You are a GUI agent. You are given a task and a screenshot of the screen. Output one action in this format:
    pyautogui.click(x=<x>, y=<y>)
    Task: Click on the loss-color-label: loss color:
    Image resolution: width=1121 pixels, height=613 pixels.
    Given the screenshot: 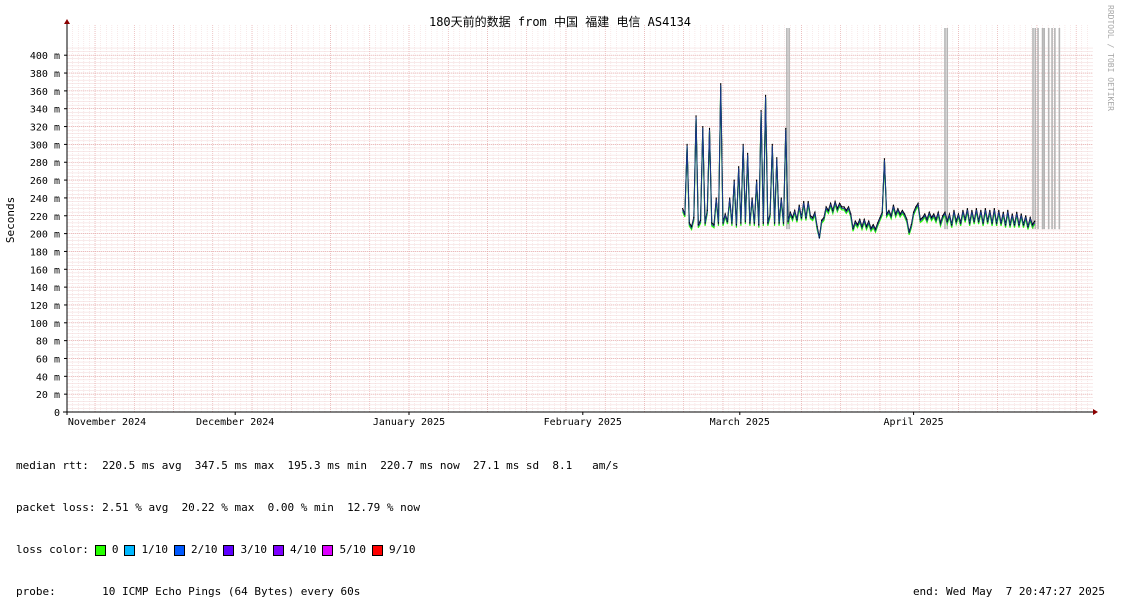 What is the action you would take?
    pyautogui.click(x=52, y=549)
    